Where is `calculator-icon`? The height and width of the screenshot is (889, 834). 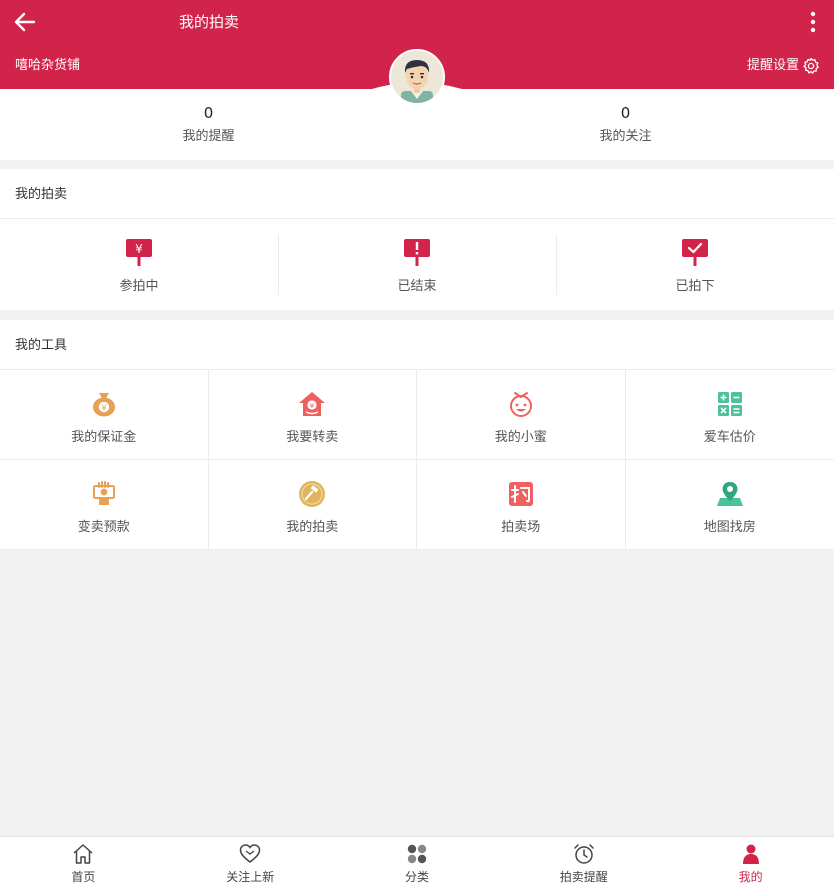
calculator-icon is located at coordinates (729, 404).